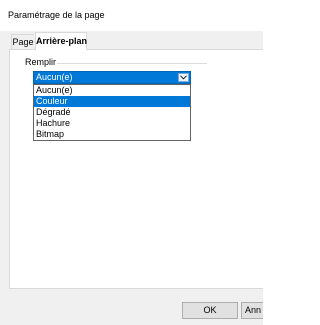 The width and height of the screenshot is (320, 325). Describe the element at coordinates (252, 310) in the screenshot. I see `cancel-button: Ann` at that location.